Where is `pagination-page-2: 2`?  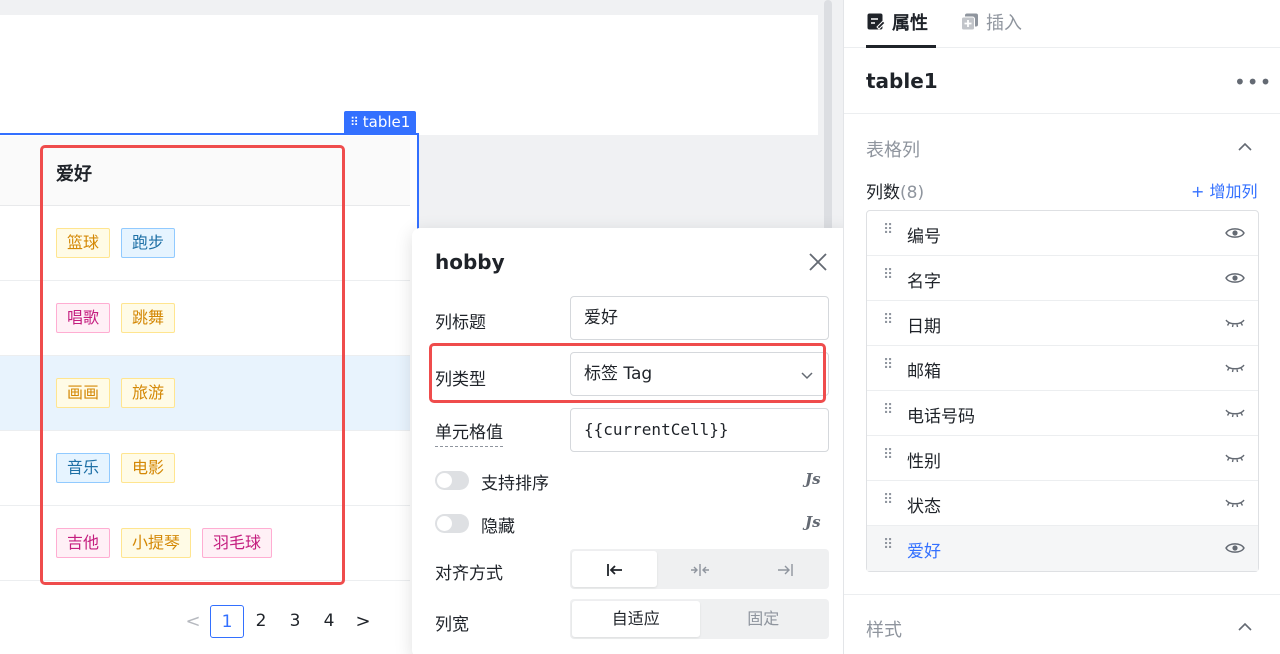 pagination-page-2: 2 is located at coordinates (261, 621).